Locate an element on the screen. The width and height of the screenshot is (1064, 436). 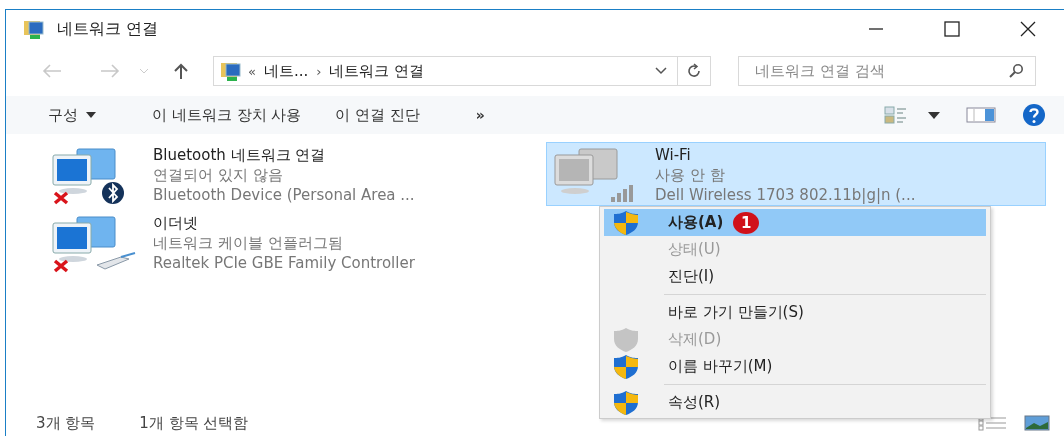
connection-item: 이더넷 네트워크 케이블 언플러그됨 Realtek PCIe GBE Family Controller is located at coordinates (295, 242).